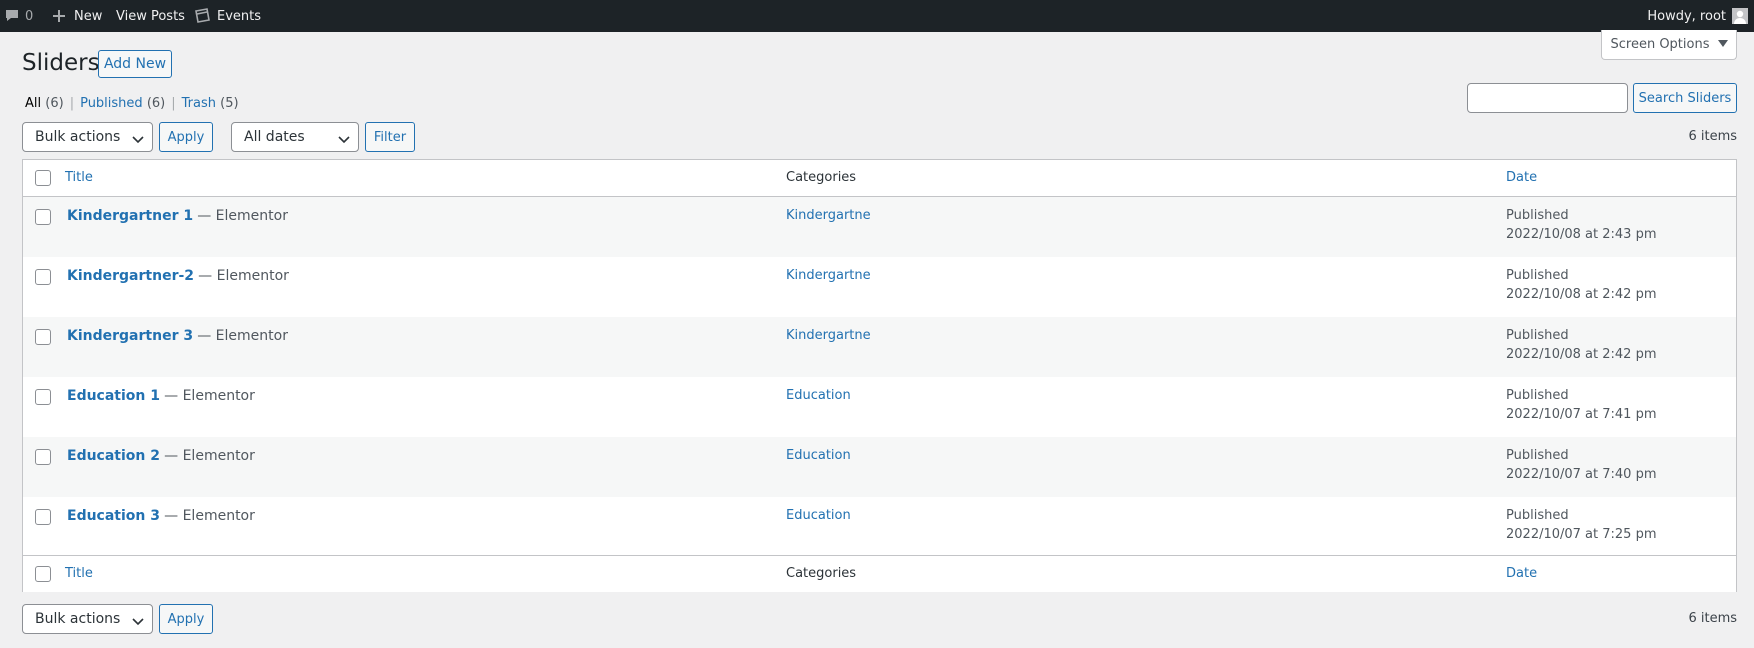 This screenshot has width=1754, height=648. What do you see at coordinates (1521, 573) in the screenshot?
I see `date-column-sort-footer: Date` at bounding box center [1521, 573].